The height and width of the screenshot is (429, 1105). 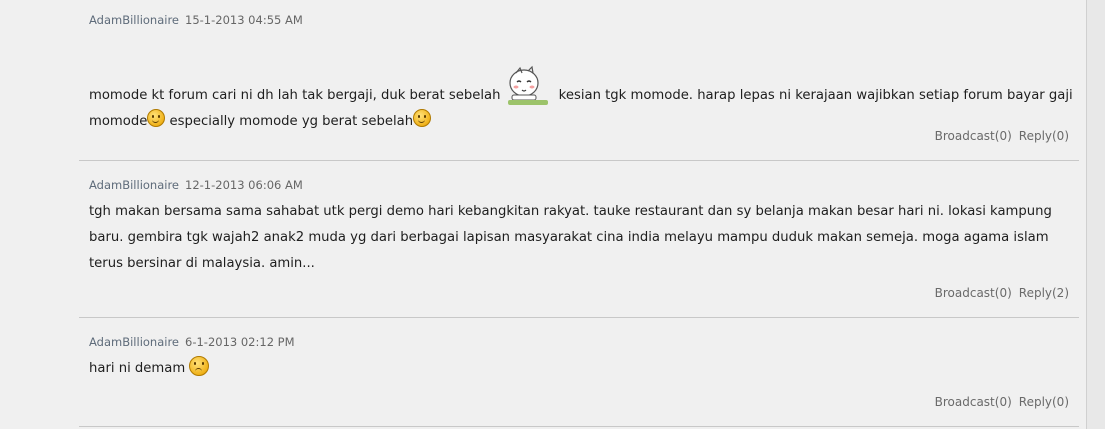 I want to click on scrollbar, so click(x=1095, y=214).